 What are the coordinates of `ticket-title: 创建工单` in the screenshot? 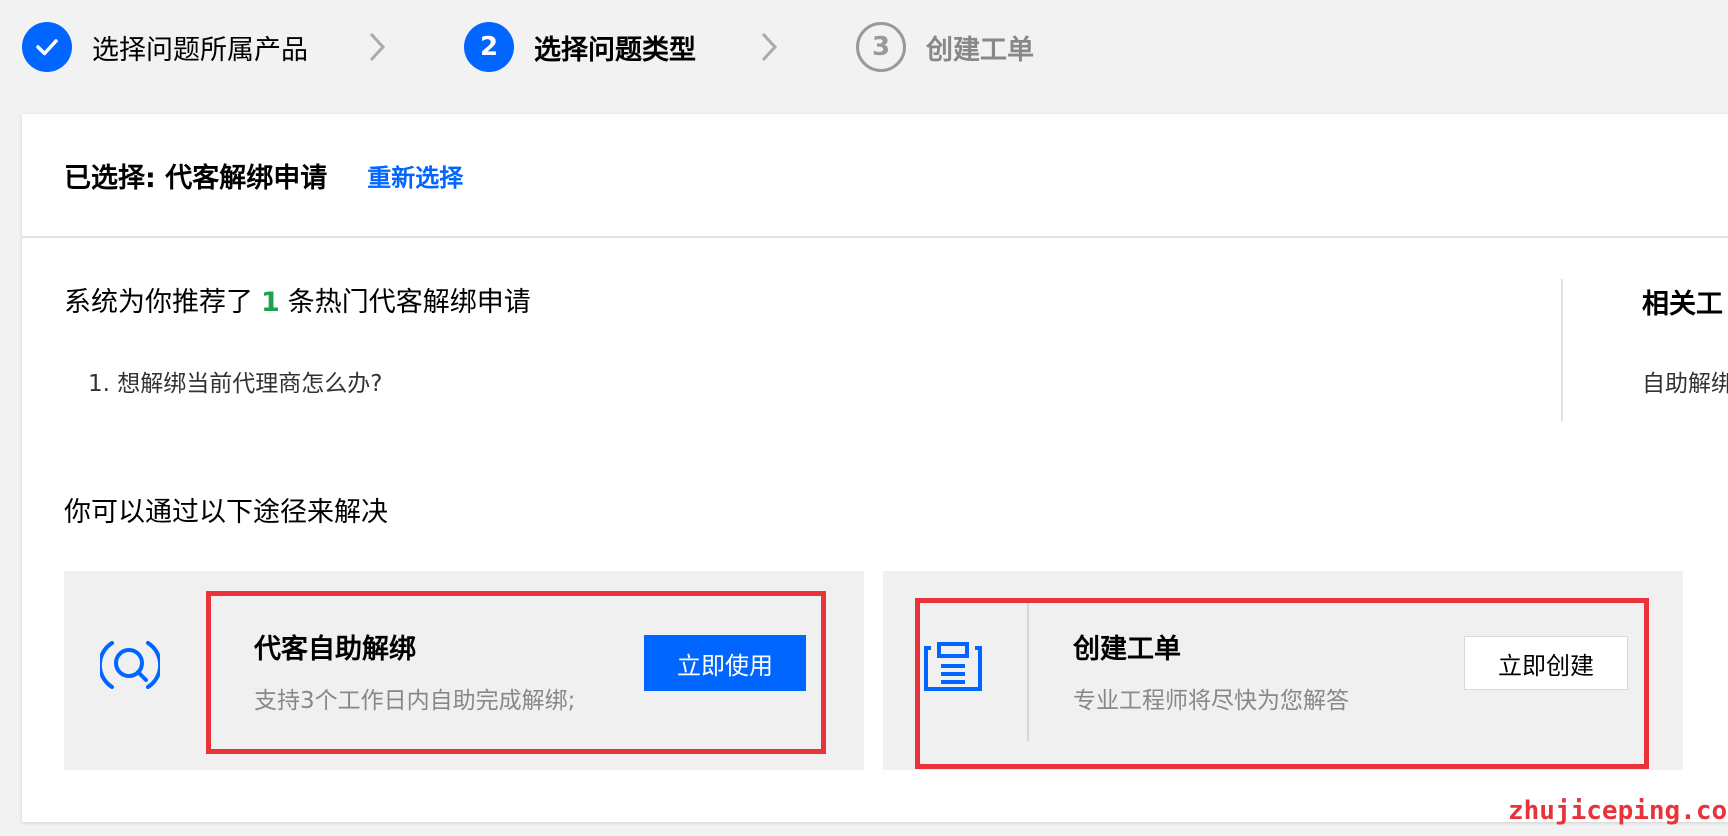 It's located at (1127, 649).